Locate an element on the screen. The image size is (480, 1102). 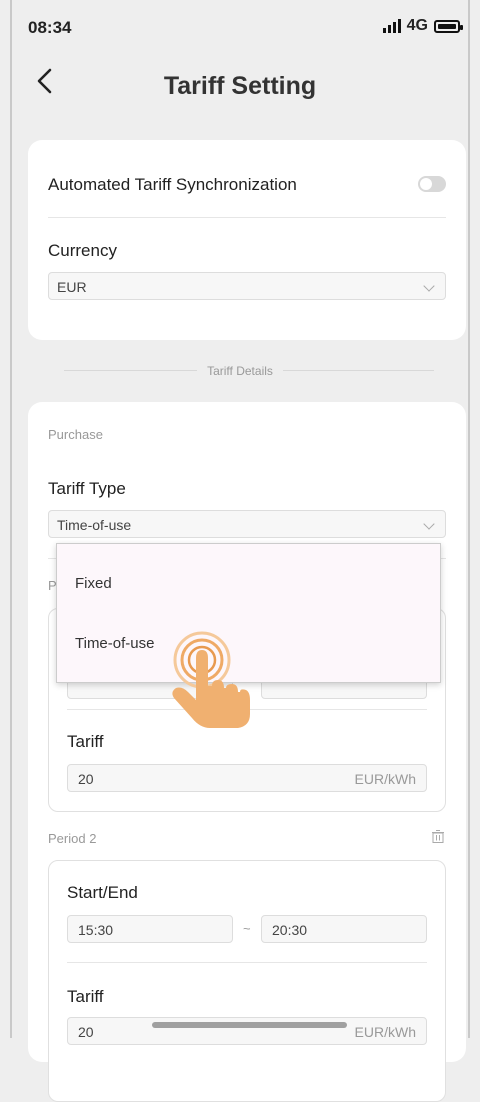
period1-tariff-value: 20 is located at coordinates (86, 779).